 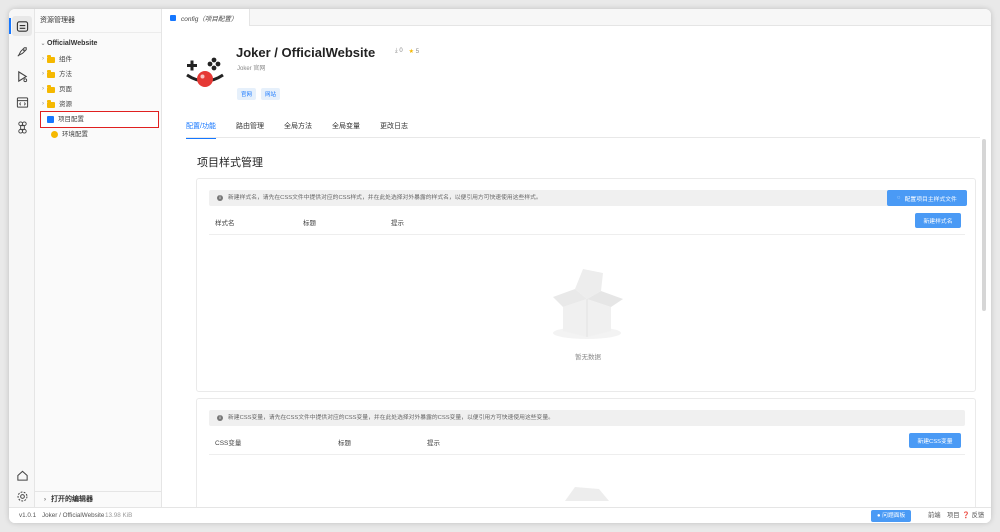 What do you see at coordinates (407, 51) in the screenshot?
I see `project-stats: ⤓ 0 ★ 5` at bounding box center [407, 51].